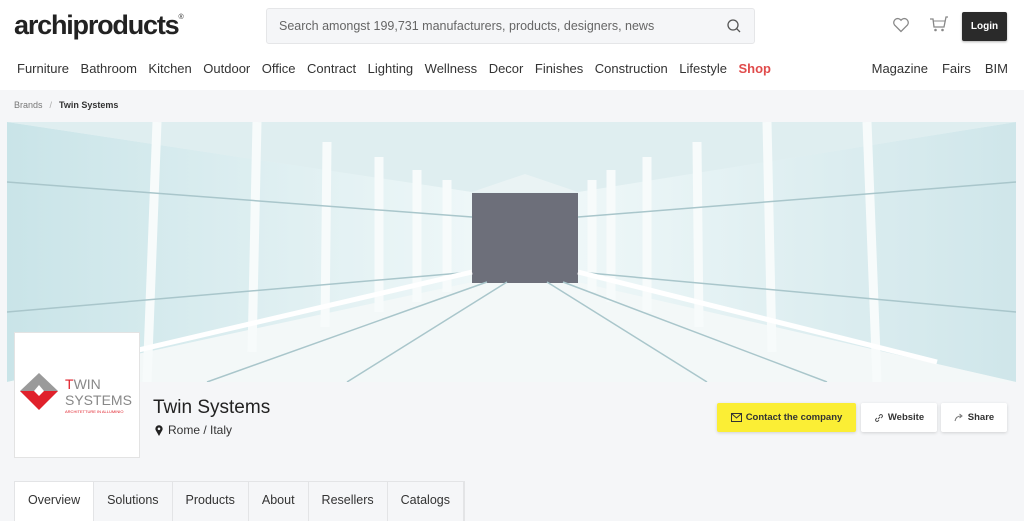 The image size is (1024, 521). I want to click on breadcrumb-current: Twin Systems, so click(89, 105).